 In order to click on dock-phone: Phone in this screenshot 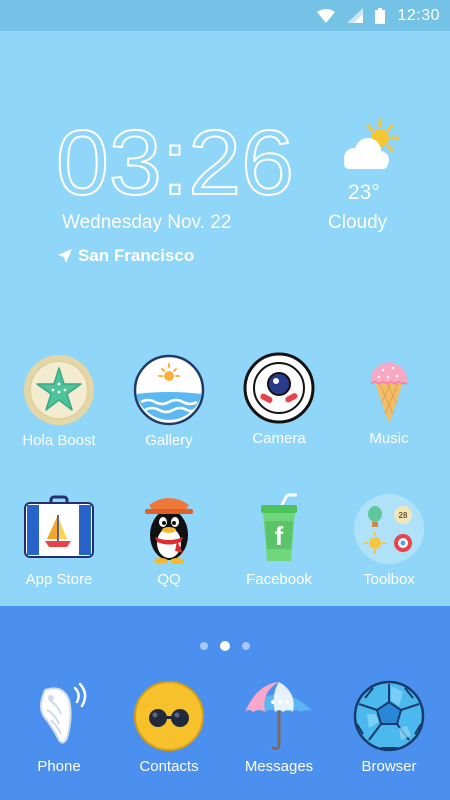, I will do `click(59, 727)`.